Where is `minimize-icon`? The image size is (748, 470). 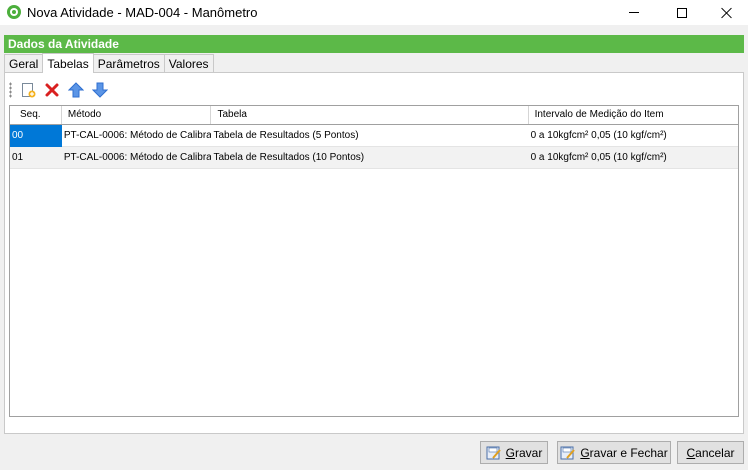 minimize-icon is located at coordinates (634, 12).